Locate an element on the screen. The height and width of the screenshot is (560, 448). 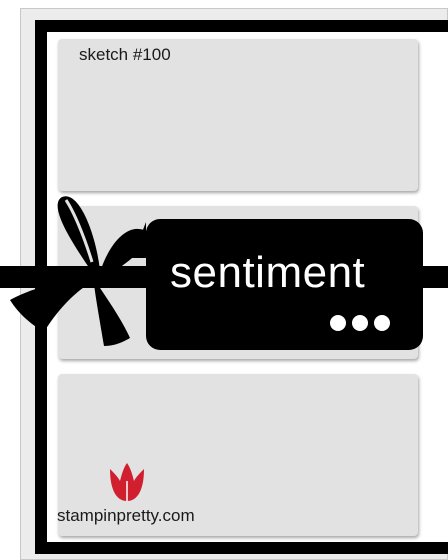
site-url: stampinpretty.com is located at coordinates (126, 515).